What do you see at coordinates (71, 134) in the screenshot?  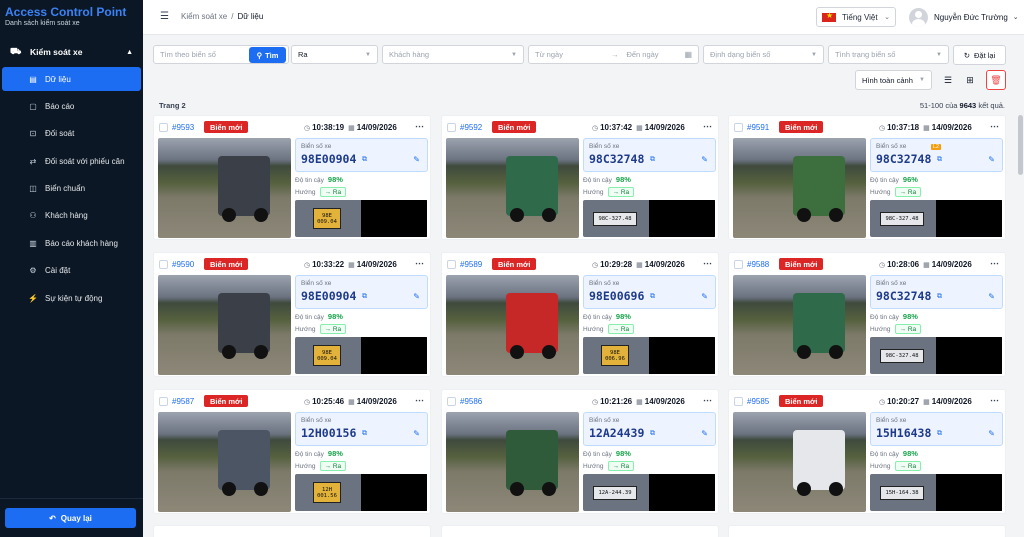 I see `sidebar-item-2: ⊡ Đối soát` at bounding box center [71, 134].